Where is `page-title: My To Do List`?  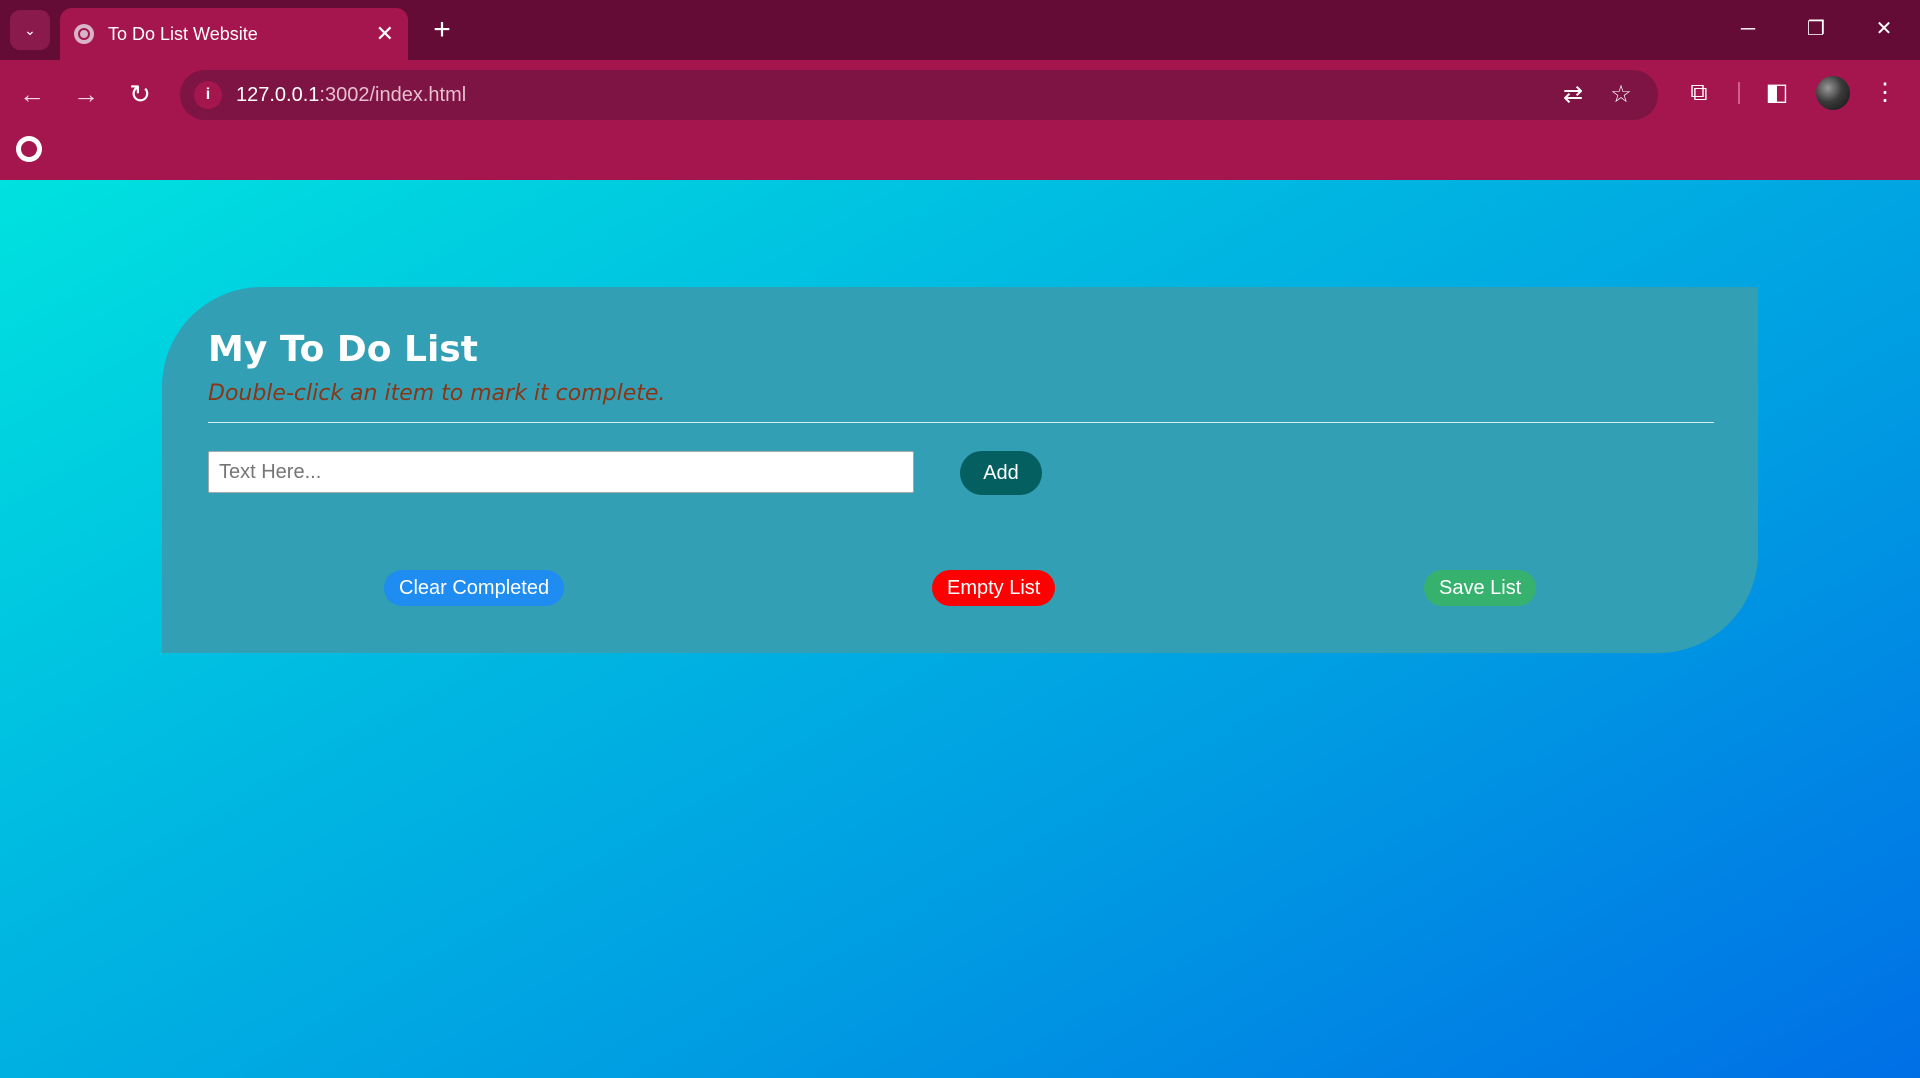
page-title: My To Do List is located at coordinates (343, 349).